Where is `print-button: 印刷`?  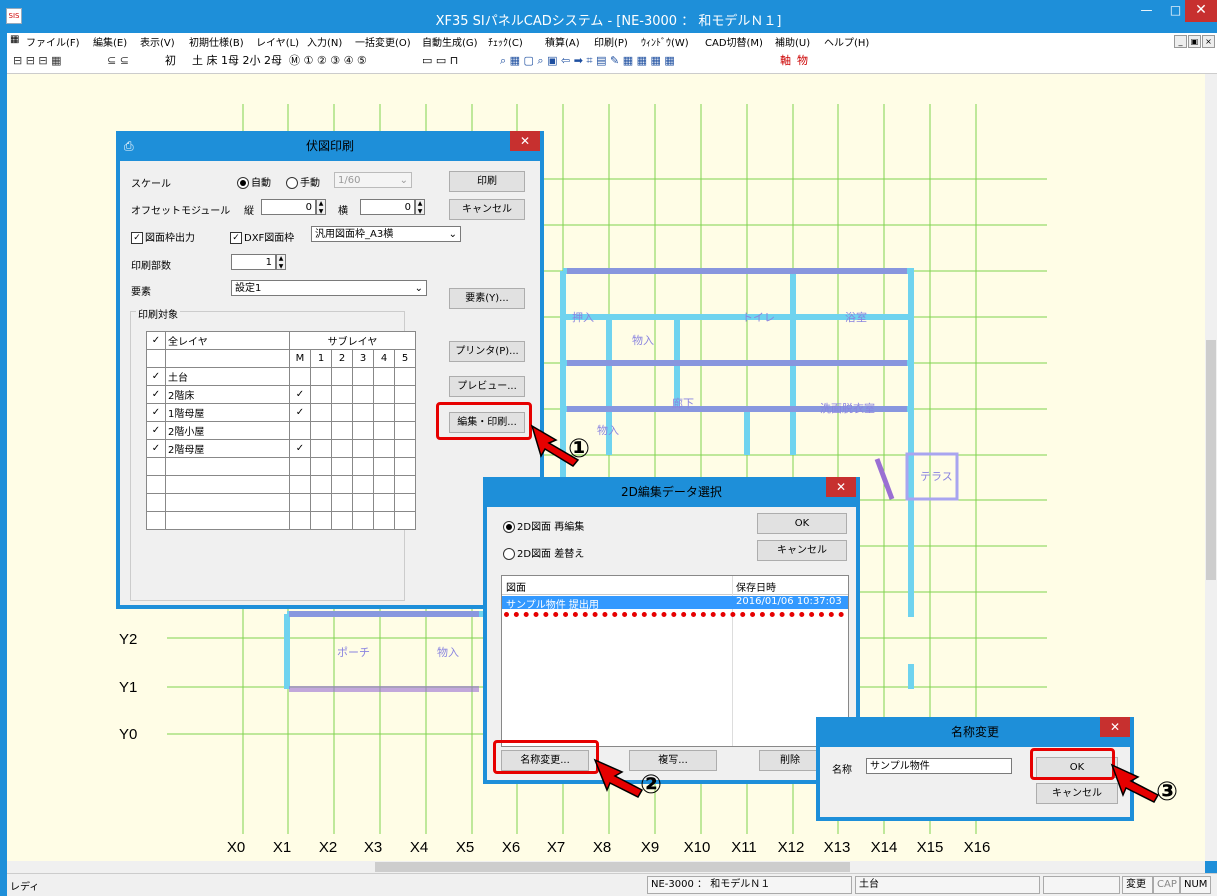 print-button: 印刷 is located at coordinates (487, 181).